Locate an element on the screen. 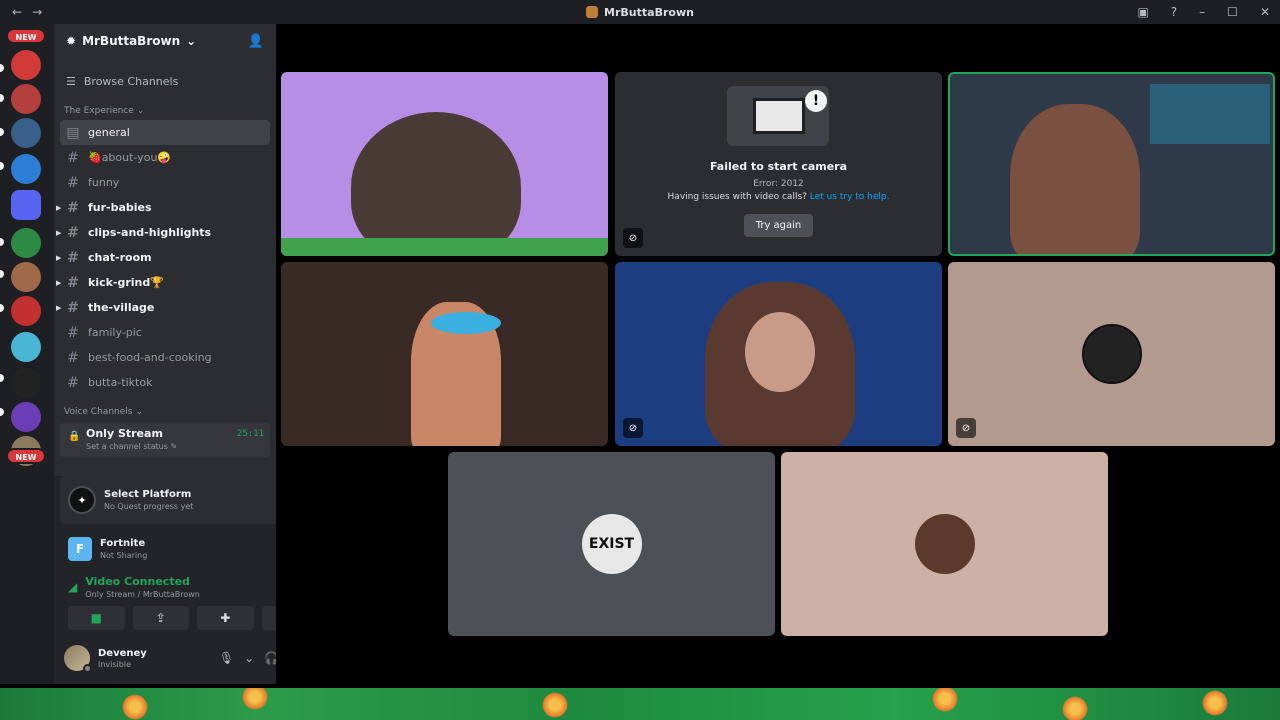  video-tile-avatar-6: ⊘ is located at coordinates (1111, 354).